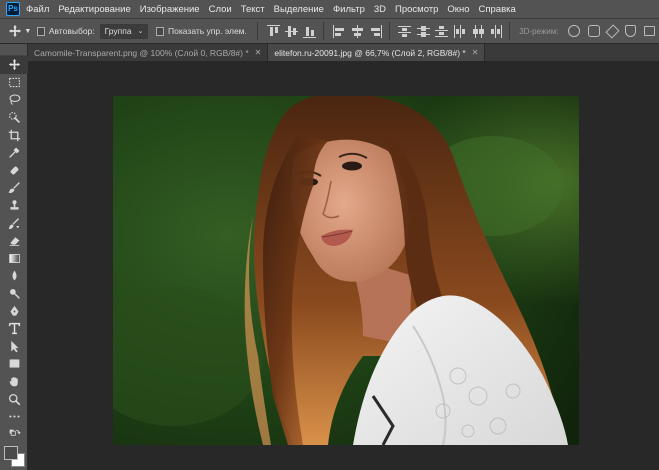 Image resolution: width=659 pixels, height=470 pixels. I want to click on eyedropper-tool-icon, so click(14, 153).